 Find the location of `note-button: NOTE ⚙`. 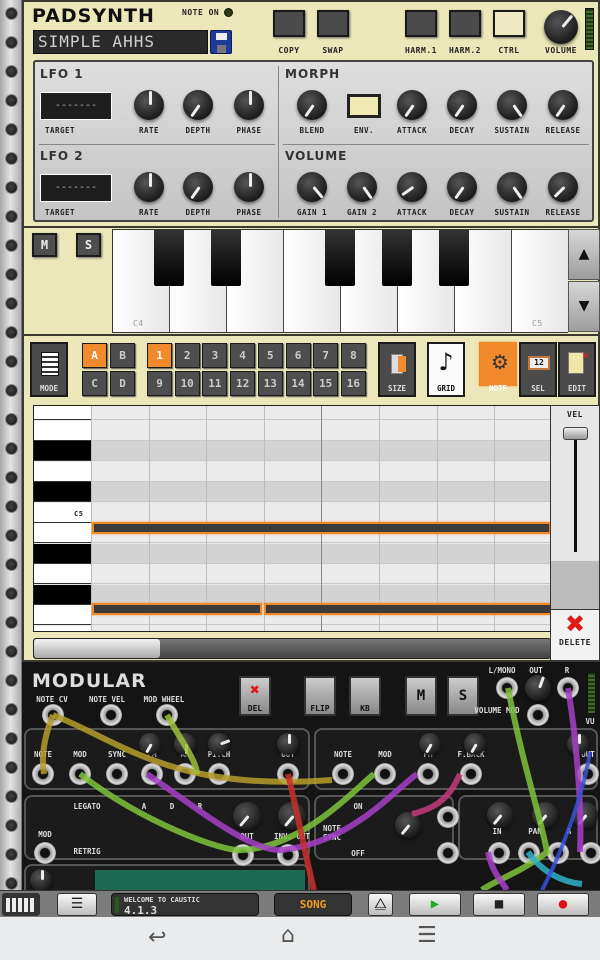

note-button: NOTE ⚙ is located at coordinates (498, 367).